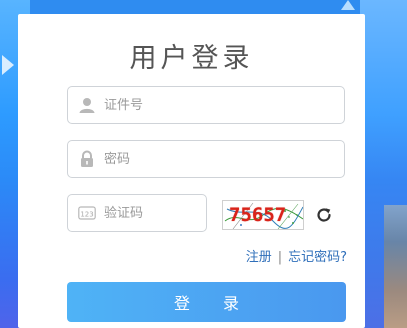 Image resolution: width=407 pixels, height=328 pixels. What do you see at coordinates (395, 266) in the screenshot?
I see `background-photo` at bounding box center [395, 266].